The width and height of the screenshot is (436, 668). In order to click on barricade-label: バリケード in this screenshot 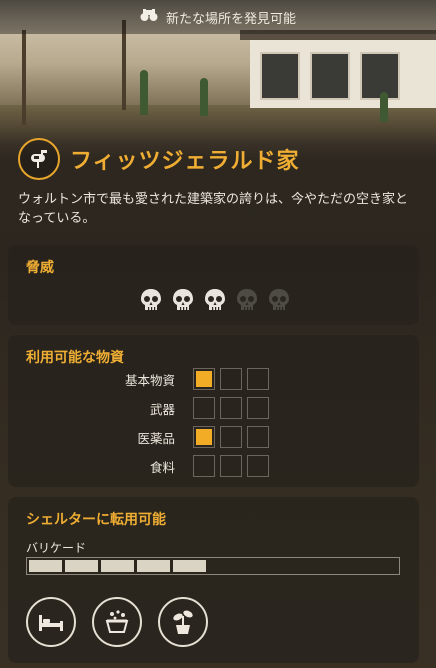, I will do `click(56, 548)`.